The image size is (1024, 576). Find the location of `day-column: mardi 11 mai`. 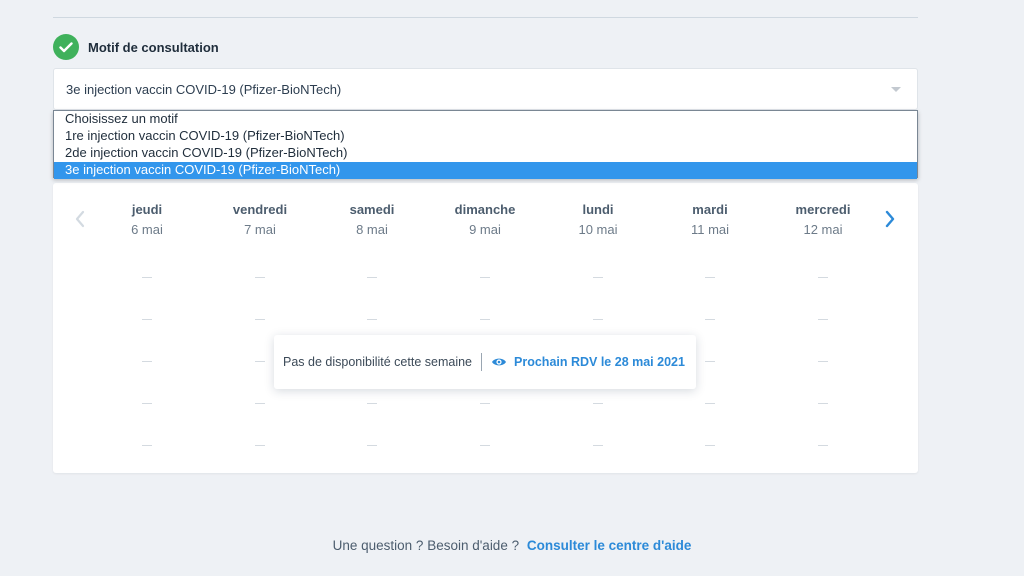

day-column: mardi 11 mai is located at coordinates (710, 219).